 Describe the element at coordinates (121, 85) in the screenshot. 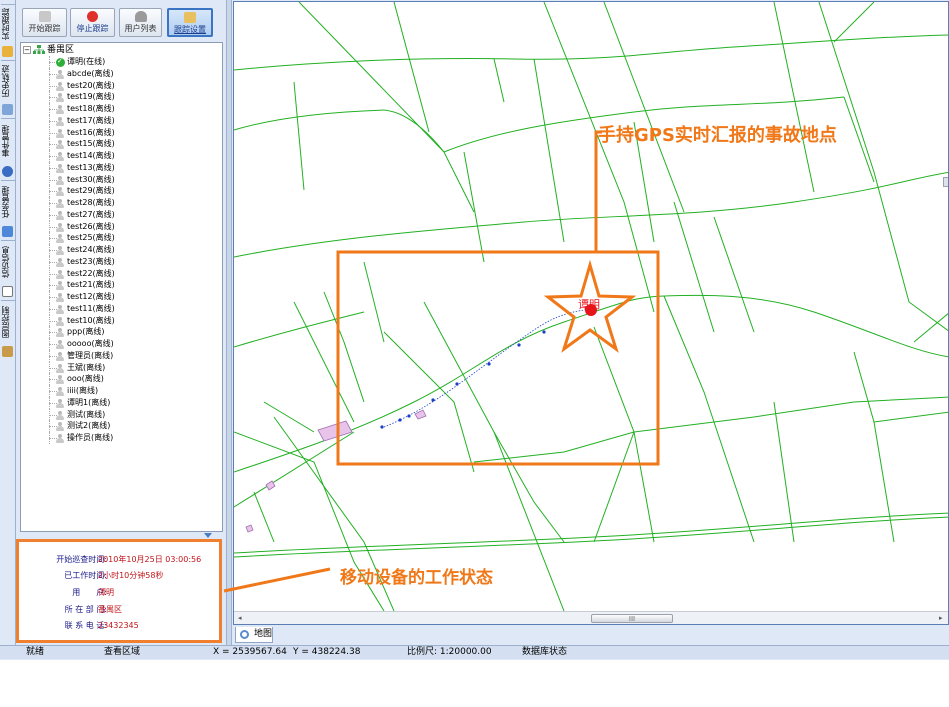

I see `tree-user-item: test20(离线)` at that location.